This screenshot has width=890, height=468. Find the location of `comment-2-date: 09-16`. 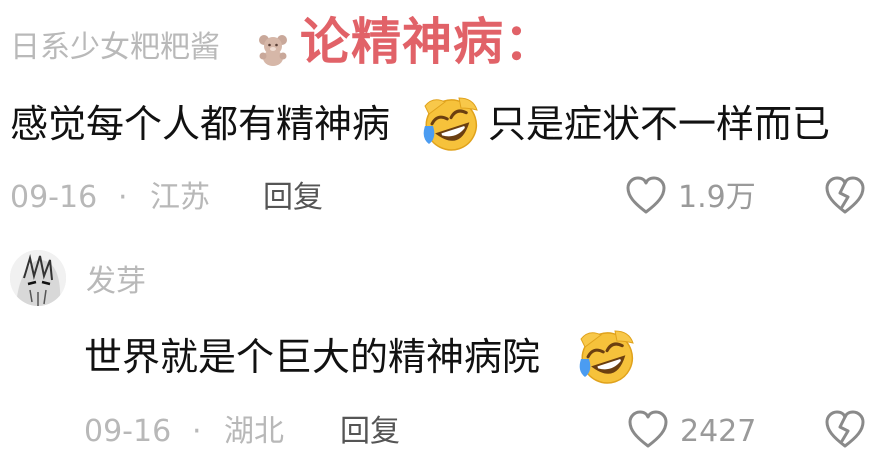

comment-2-date: 09-16 is located at coordinates (128, 431).